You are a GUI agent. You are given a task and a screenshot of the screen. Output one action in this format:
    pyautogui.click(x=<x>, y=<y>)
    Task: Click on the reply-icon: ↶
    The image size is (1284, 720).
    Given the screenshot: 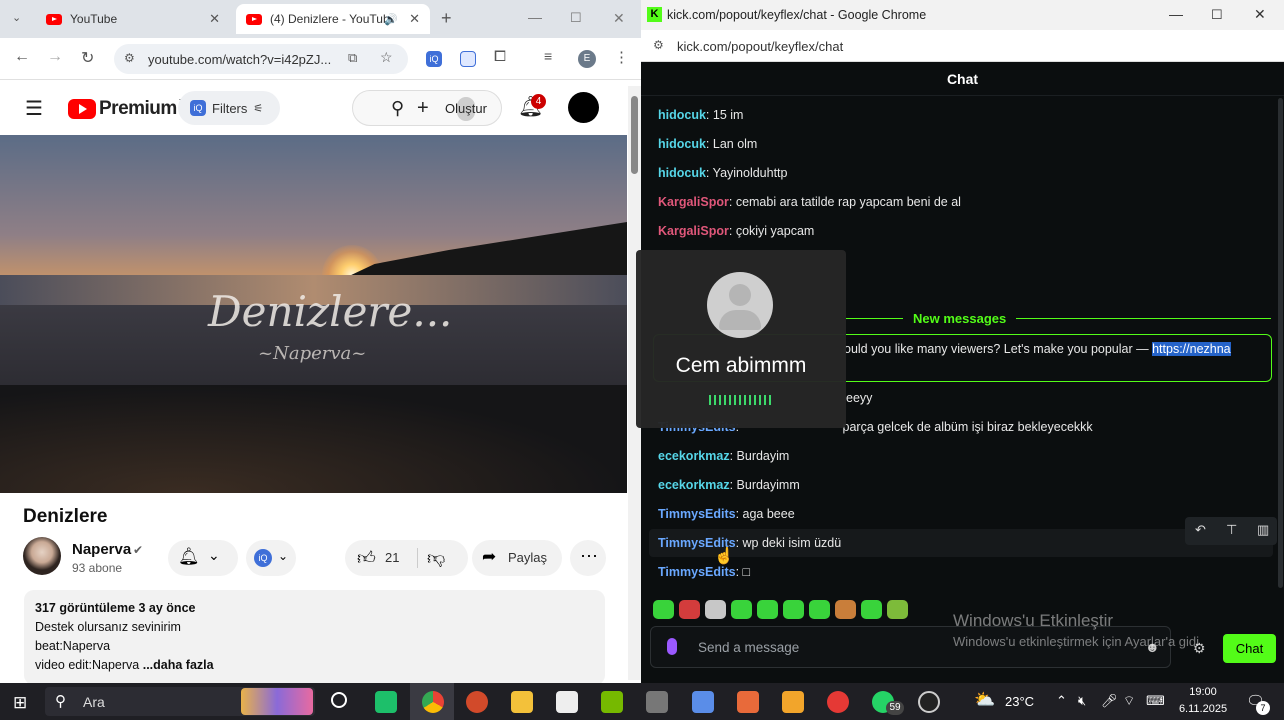 What is the action you would take?
    pyautogui.click(x=1200, y=530)
    